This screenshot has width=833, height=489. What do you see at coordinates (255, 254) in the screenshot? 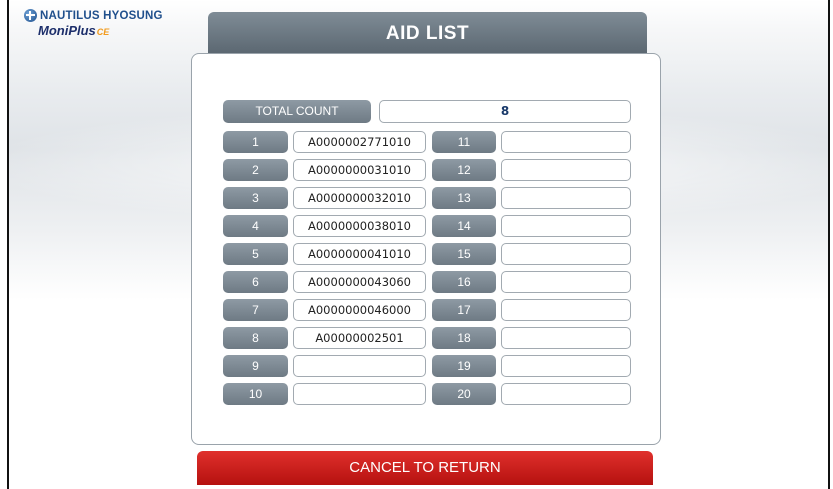
I see `aid-index-left-5: 5` at bounding box center [255, 254].